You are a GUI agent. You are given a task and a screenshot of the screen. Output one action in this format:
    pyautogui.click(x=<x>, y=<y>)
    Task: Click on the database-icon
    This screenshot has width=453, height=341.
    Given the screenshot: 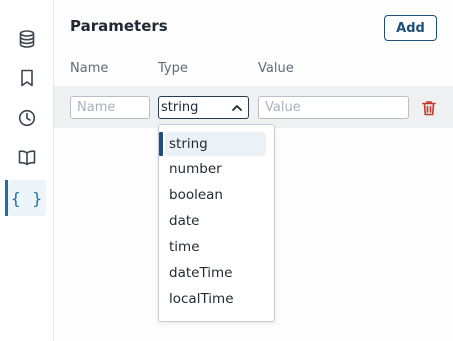 What is the action you would take?
    pyautogui.click(x=27, y=39)
    